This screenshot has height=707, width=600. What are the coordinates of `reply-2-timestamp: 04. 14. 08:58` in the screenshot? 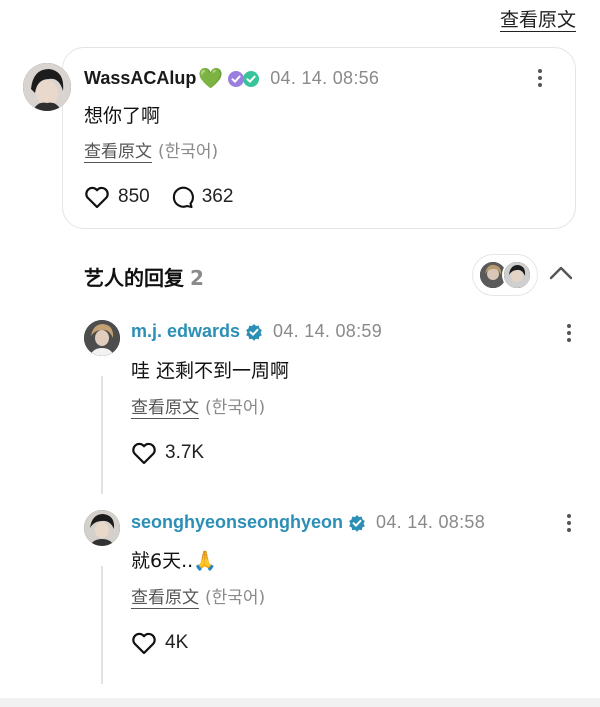 It's located at (431, 522).